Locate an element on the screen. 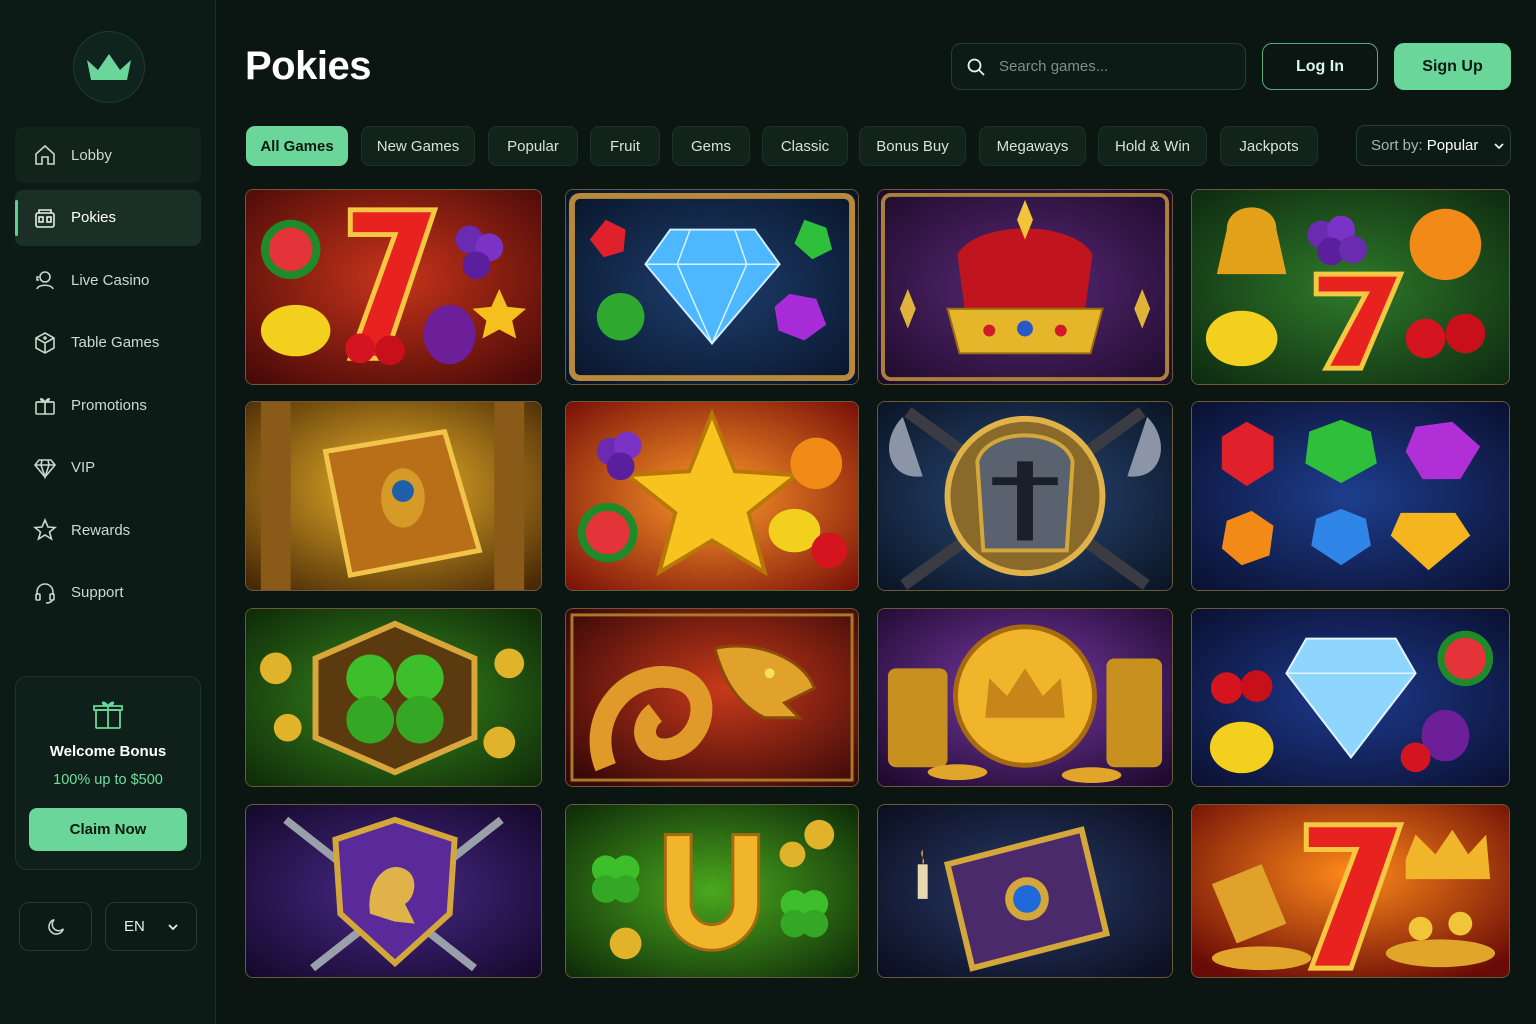 The width and height of the screenshot is (1536, 1024). mystic-book-art is located at coordinates (1025, 891).